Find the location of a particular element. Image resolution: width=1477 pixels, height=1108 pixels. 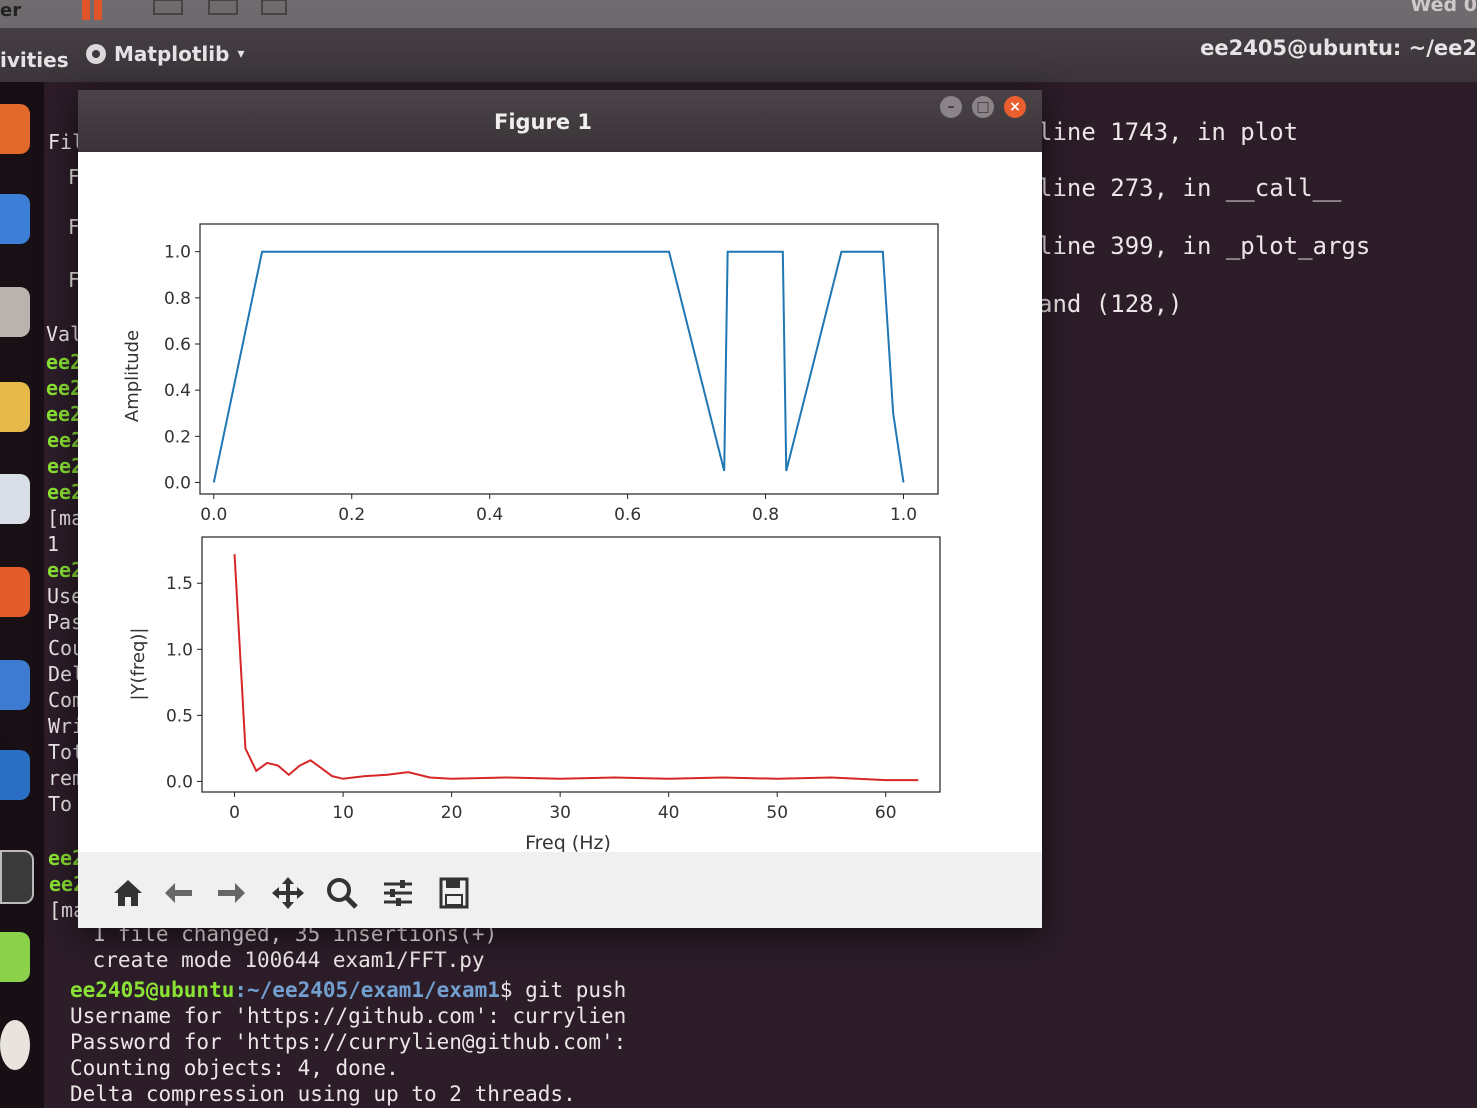

top-left-label: er is located at coordinates (11, 10).